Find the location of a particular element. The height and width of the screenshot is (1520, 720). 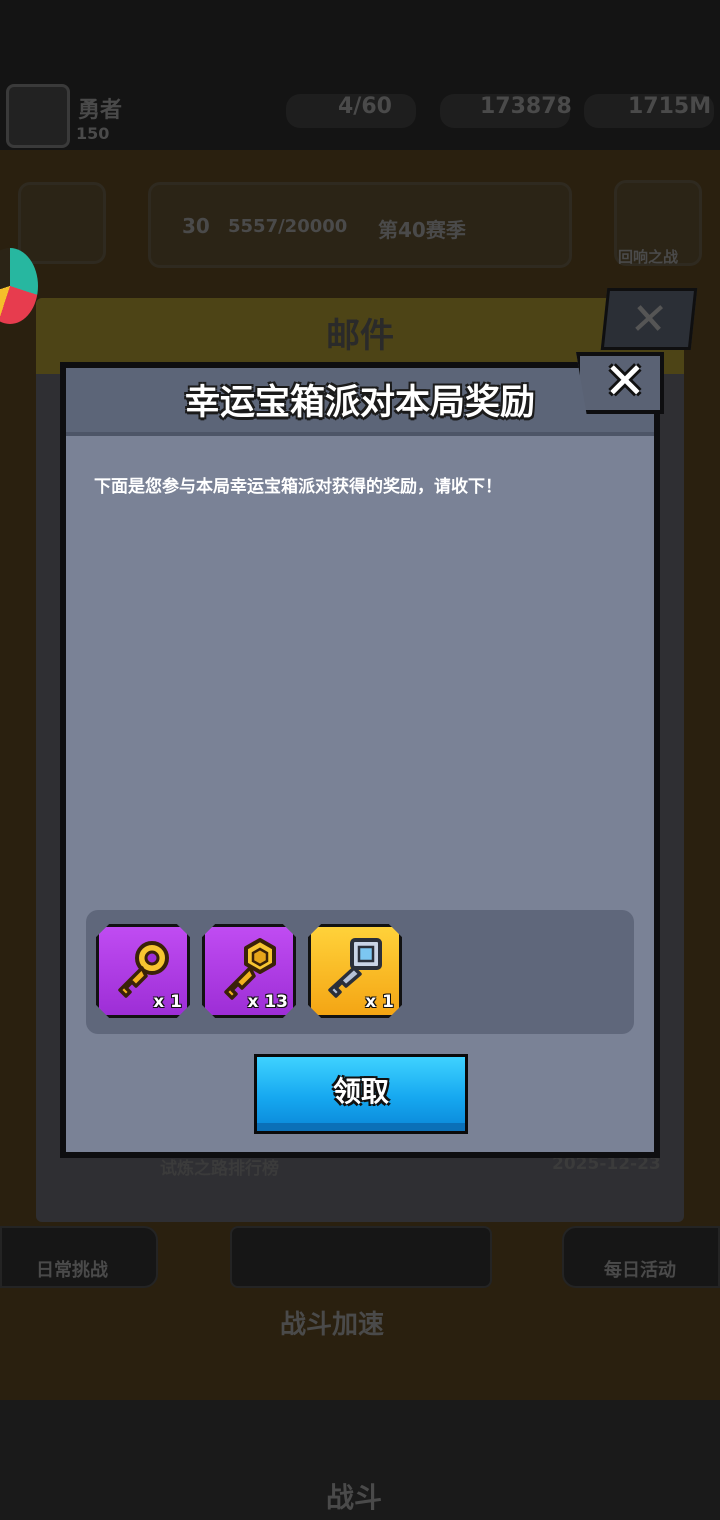

mail-title: 邮件 is located at coordinates (360, 336).